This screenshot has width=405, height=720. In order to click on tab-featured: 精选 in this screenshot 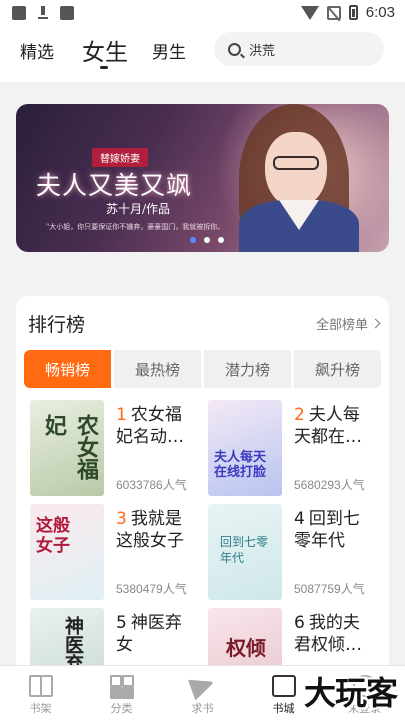, I will do `click(37, 50)`.